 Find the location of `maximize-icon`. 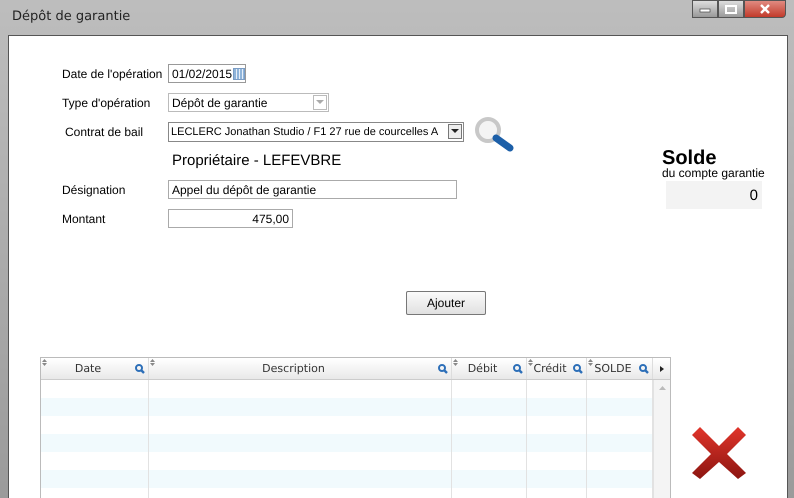

maximize-icon is located at coordinates (731, 9).